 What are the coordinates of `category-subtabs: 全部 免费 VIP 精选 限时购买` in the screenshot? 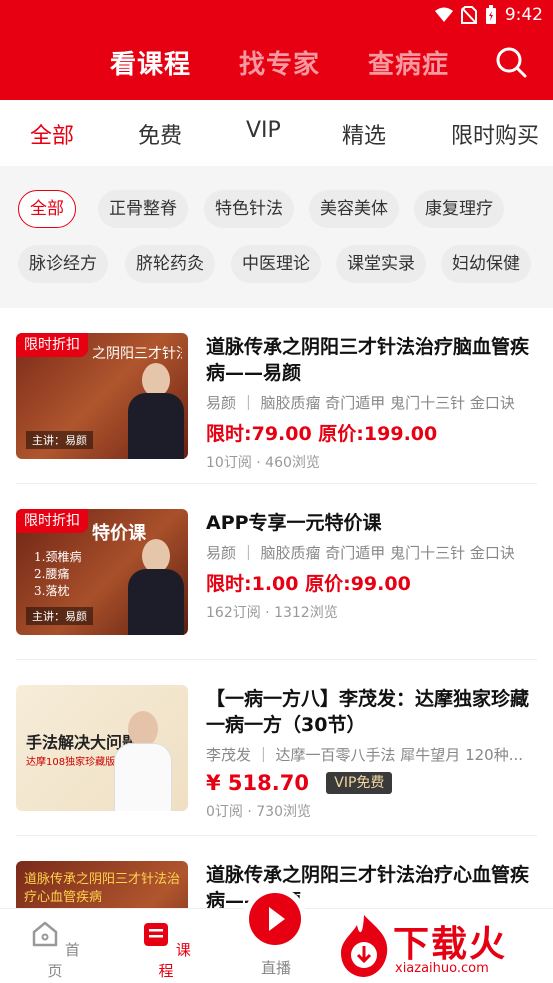 It's located at (276, 133).